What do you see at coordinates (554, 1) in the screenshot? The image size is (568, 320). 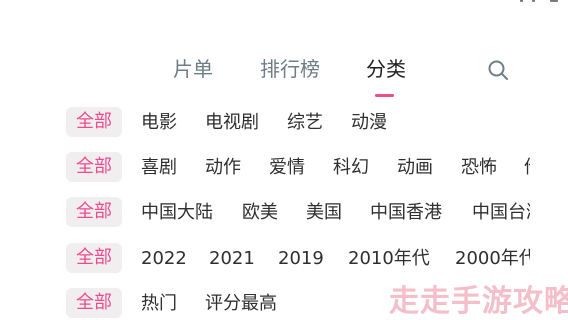 I see `battery-icon` at bounding box center [554, 1].